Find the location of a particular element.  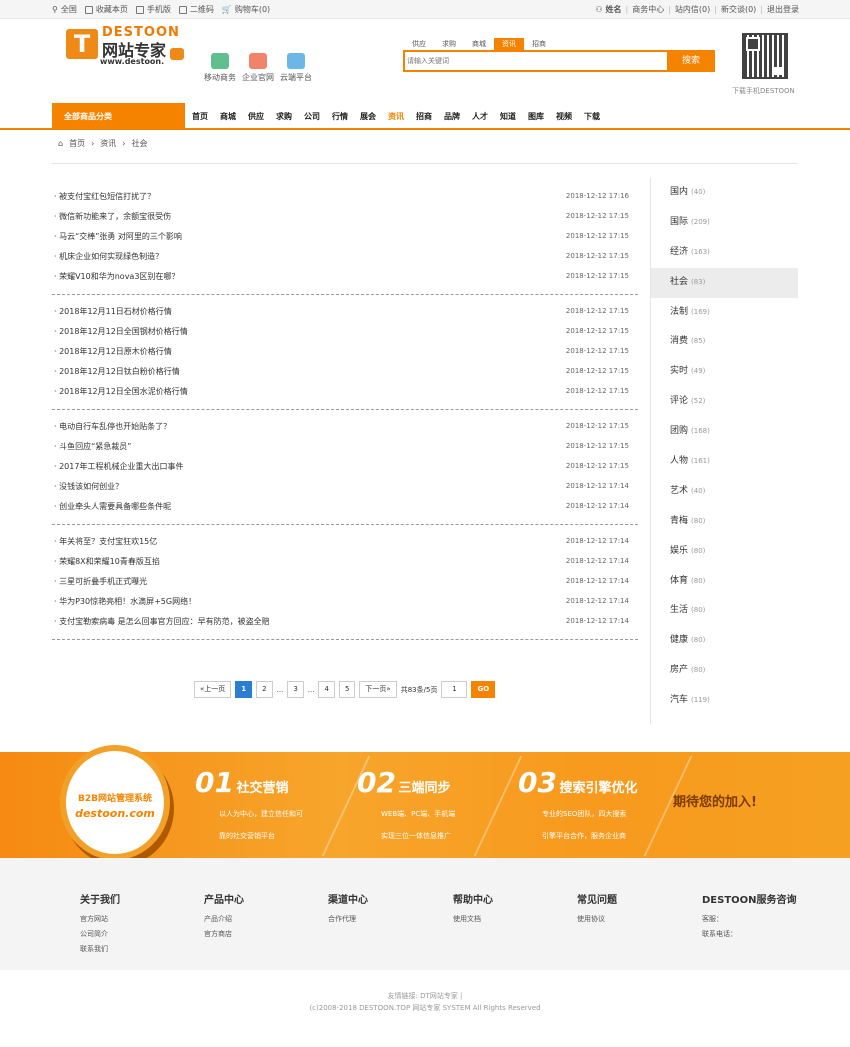

sidebar-item: 团购 (168) is located at coordinates (724, 432).